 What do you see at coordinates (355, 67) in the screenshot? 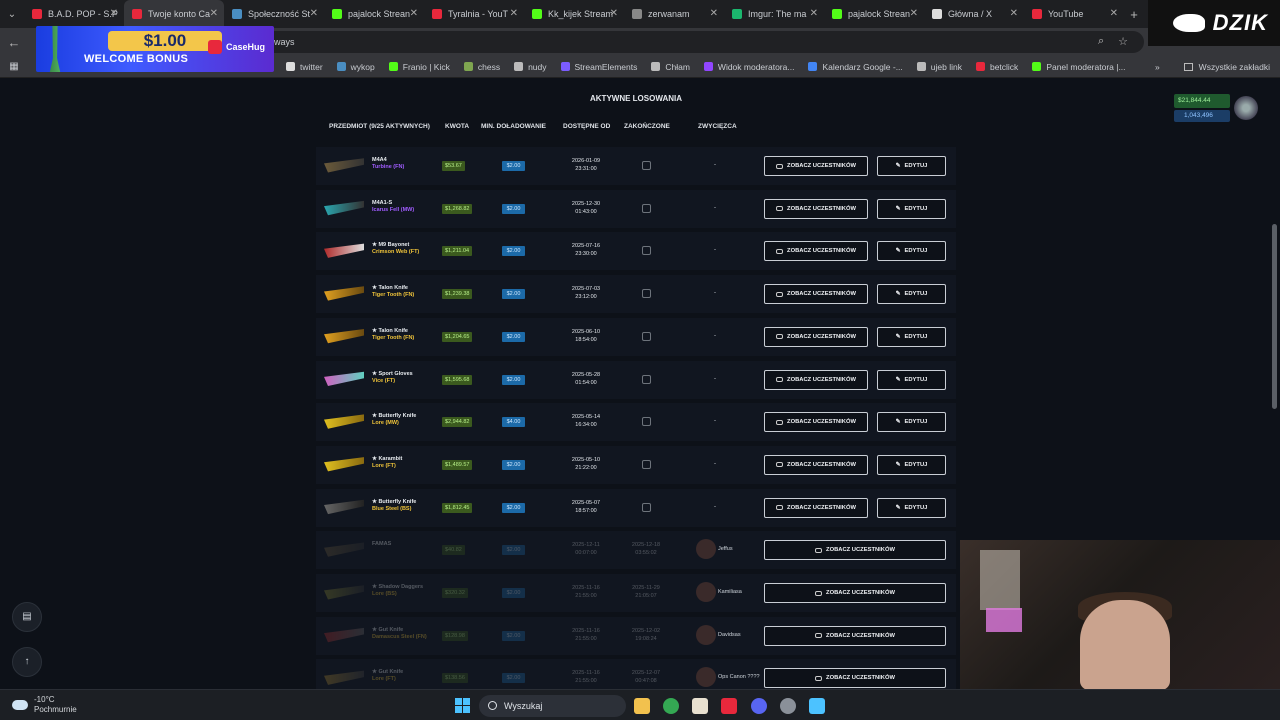
I see `bookmark-item: wykop` at bounding box center [355, 67].